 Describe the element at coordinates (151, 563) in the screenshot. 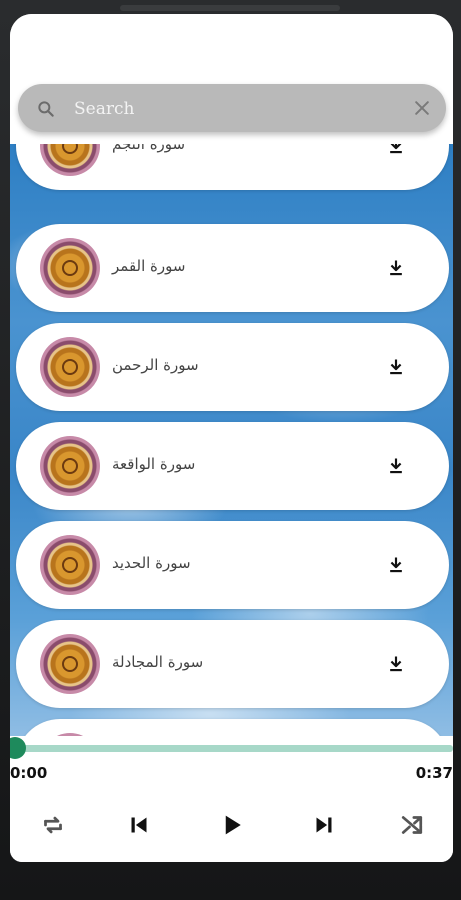

I see `surah-name: سورة الحديد` at that location.